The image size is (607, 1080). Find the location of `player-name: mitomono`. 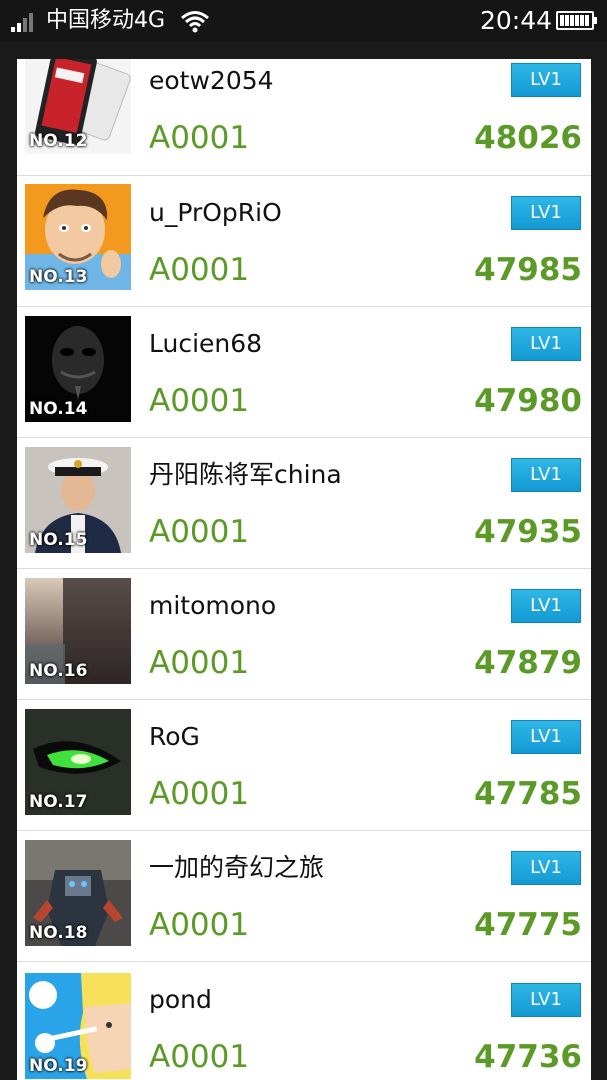

player-name: mitomono is located at coordinates (213, 605).